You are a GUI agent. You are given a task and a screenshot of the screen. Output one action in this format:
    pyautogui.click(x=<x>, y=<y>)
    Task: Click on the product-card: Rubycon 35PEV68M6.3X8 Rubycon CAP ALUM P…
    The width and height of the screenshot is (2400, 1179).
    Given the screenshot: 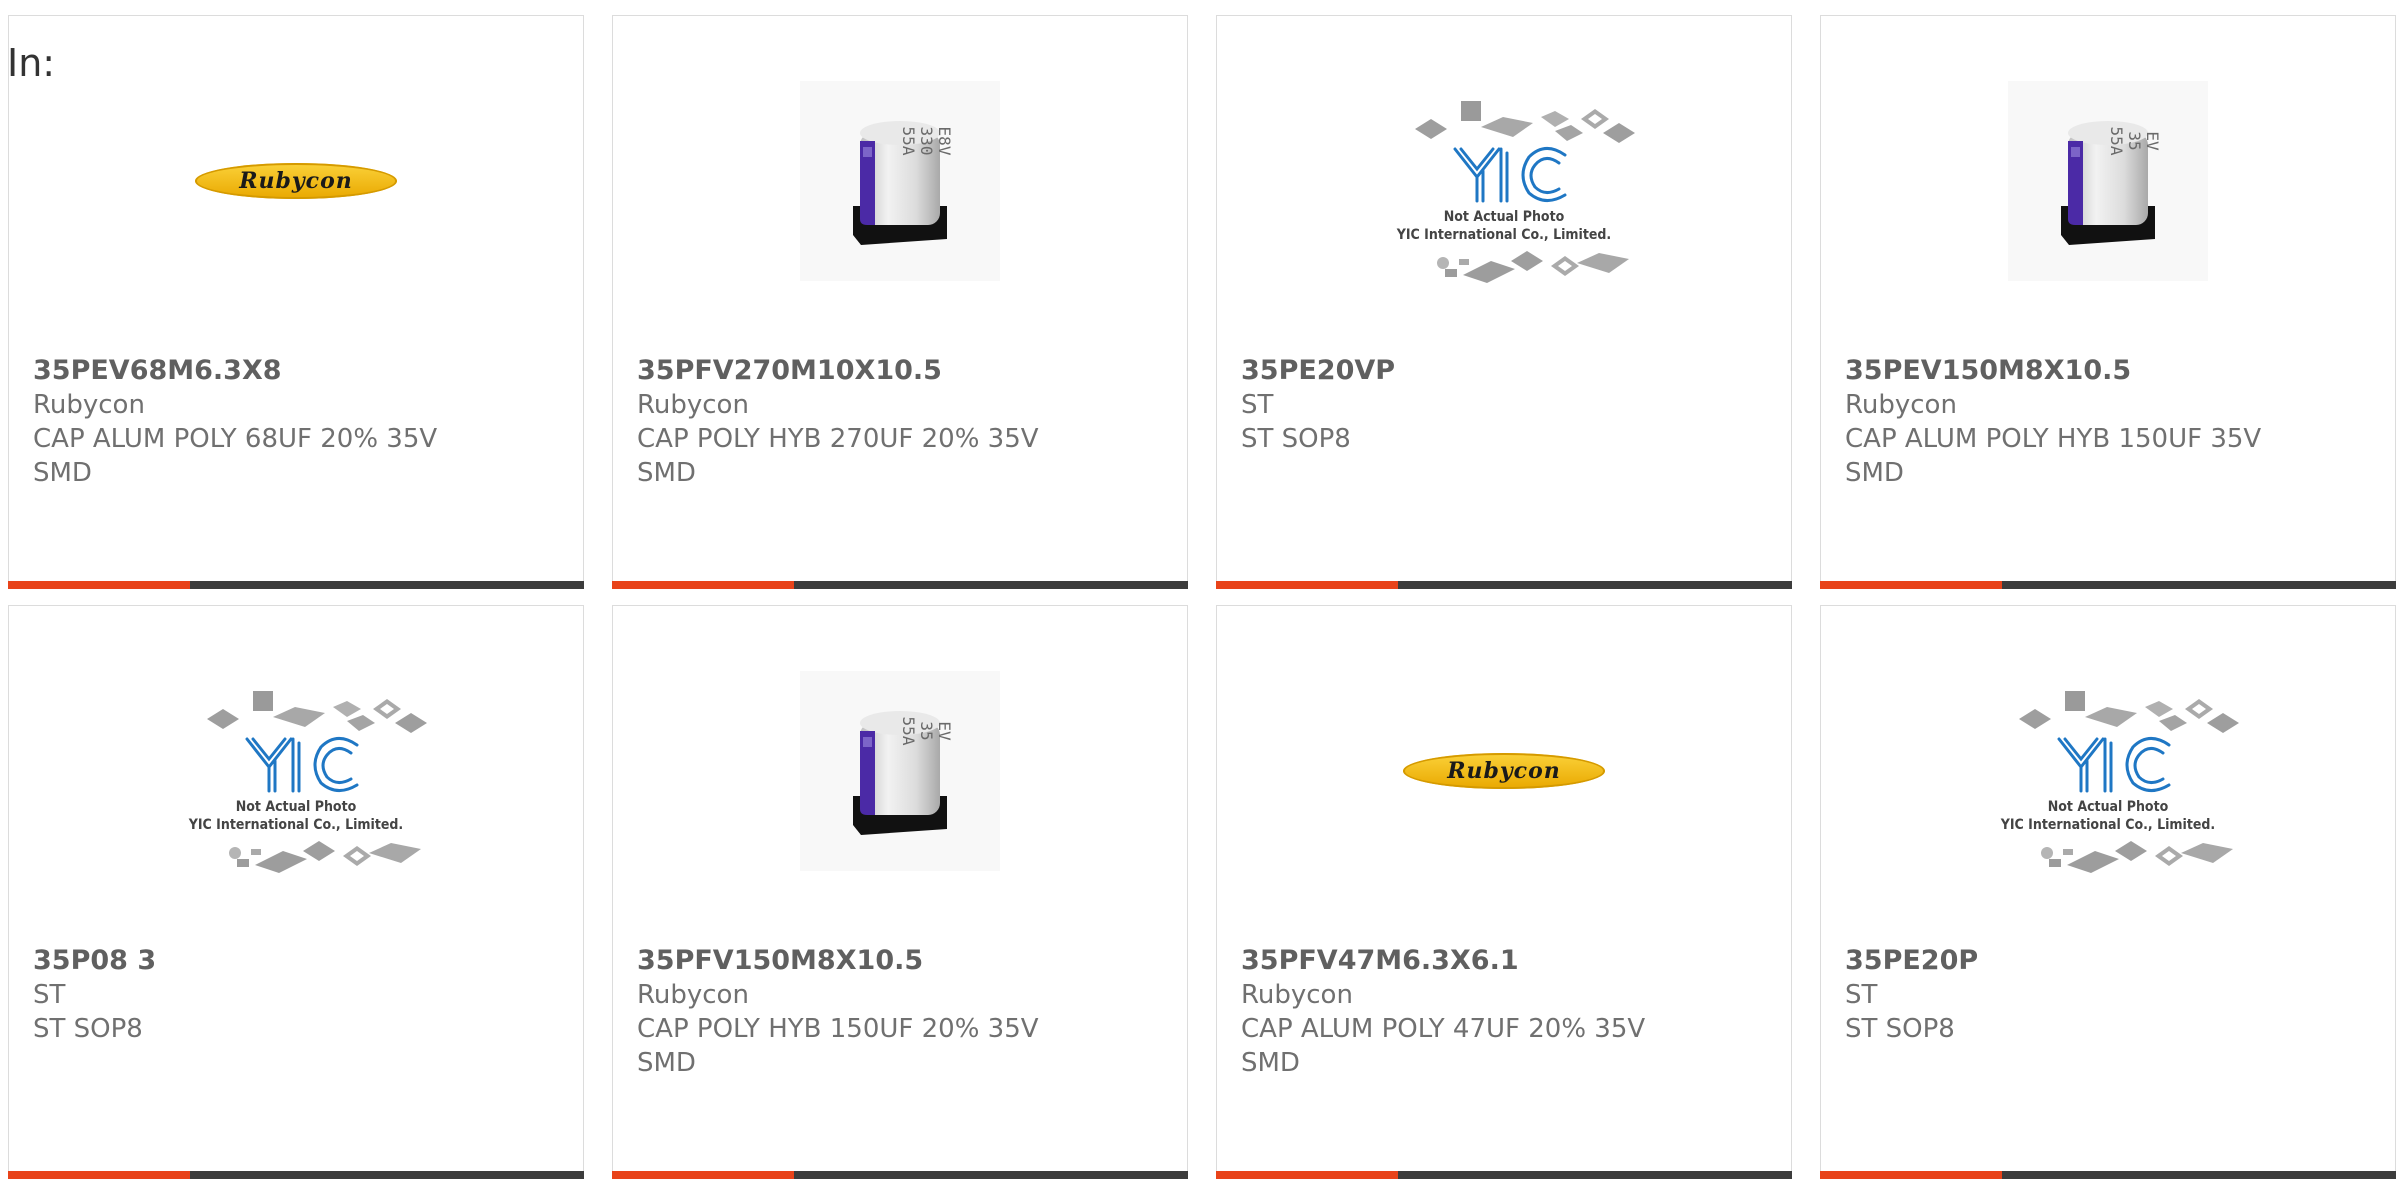 What is the action you would take?
    pyautogui.click(x=296, y=302)
    